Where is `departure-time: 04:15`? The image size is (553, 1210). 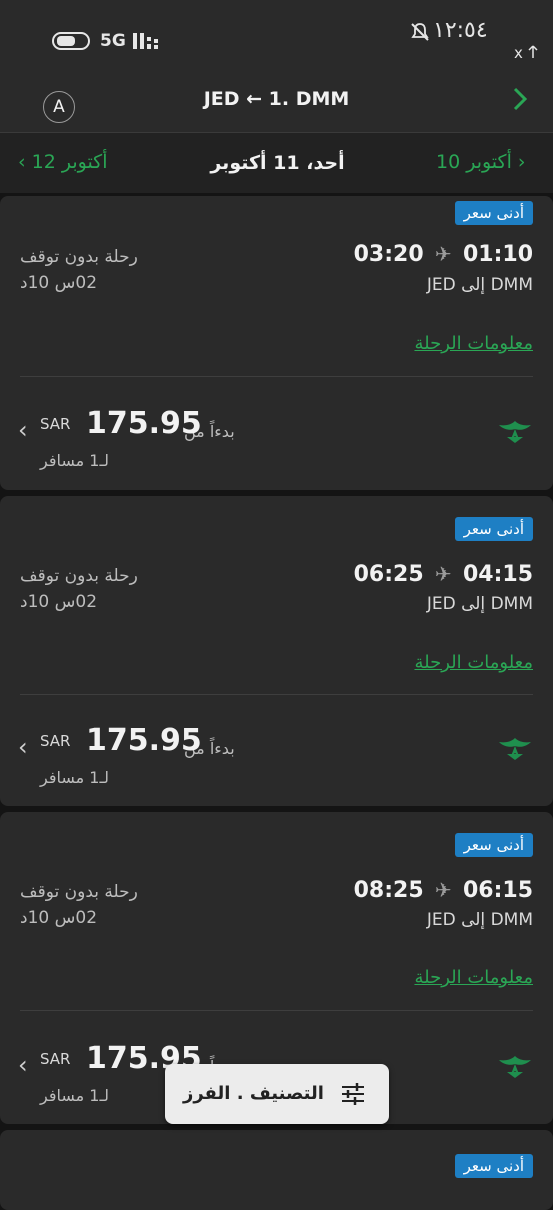
departure-time: 04:15 is located at coordinates (497, 574).